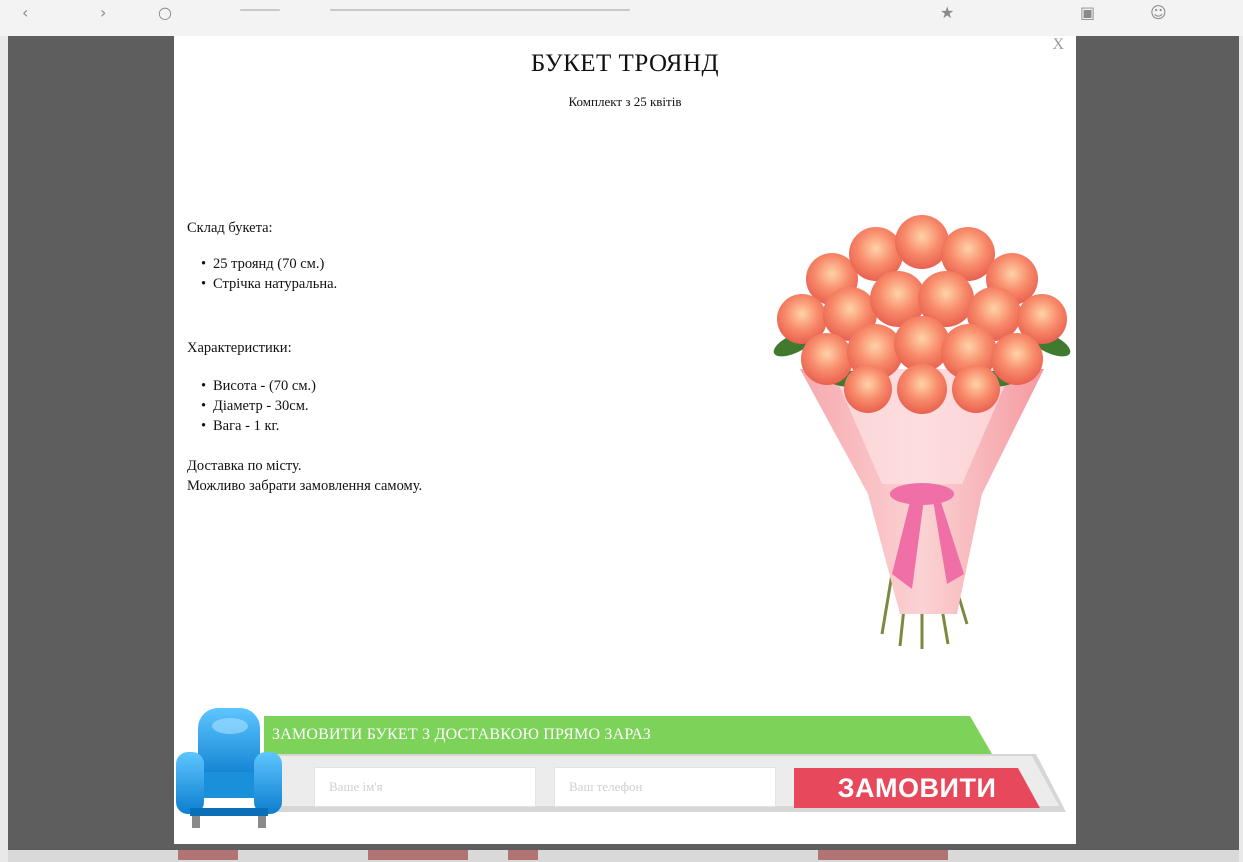 Image resolution: width=1243 pixels, height=862 pixels. I want to click on reload-icon: ○, so click(165, 13).